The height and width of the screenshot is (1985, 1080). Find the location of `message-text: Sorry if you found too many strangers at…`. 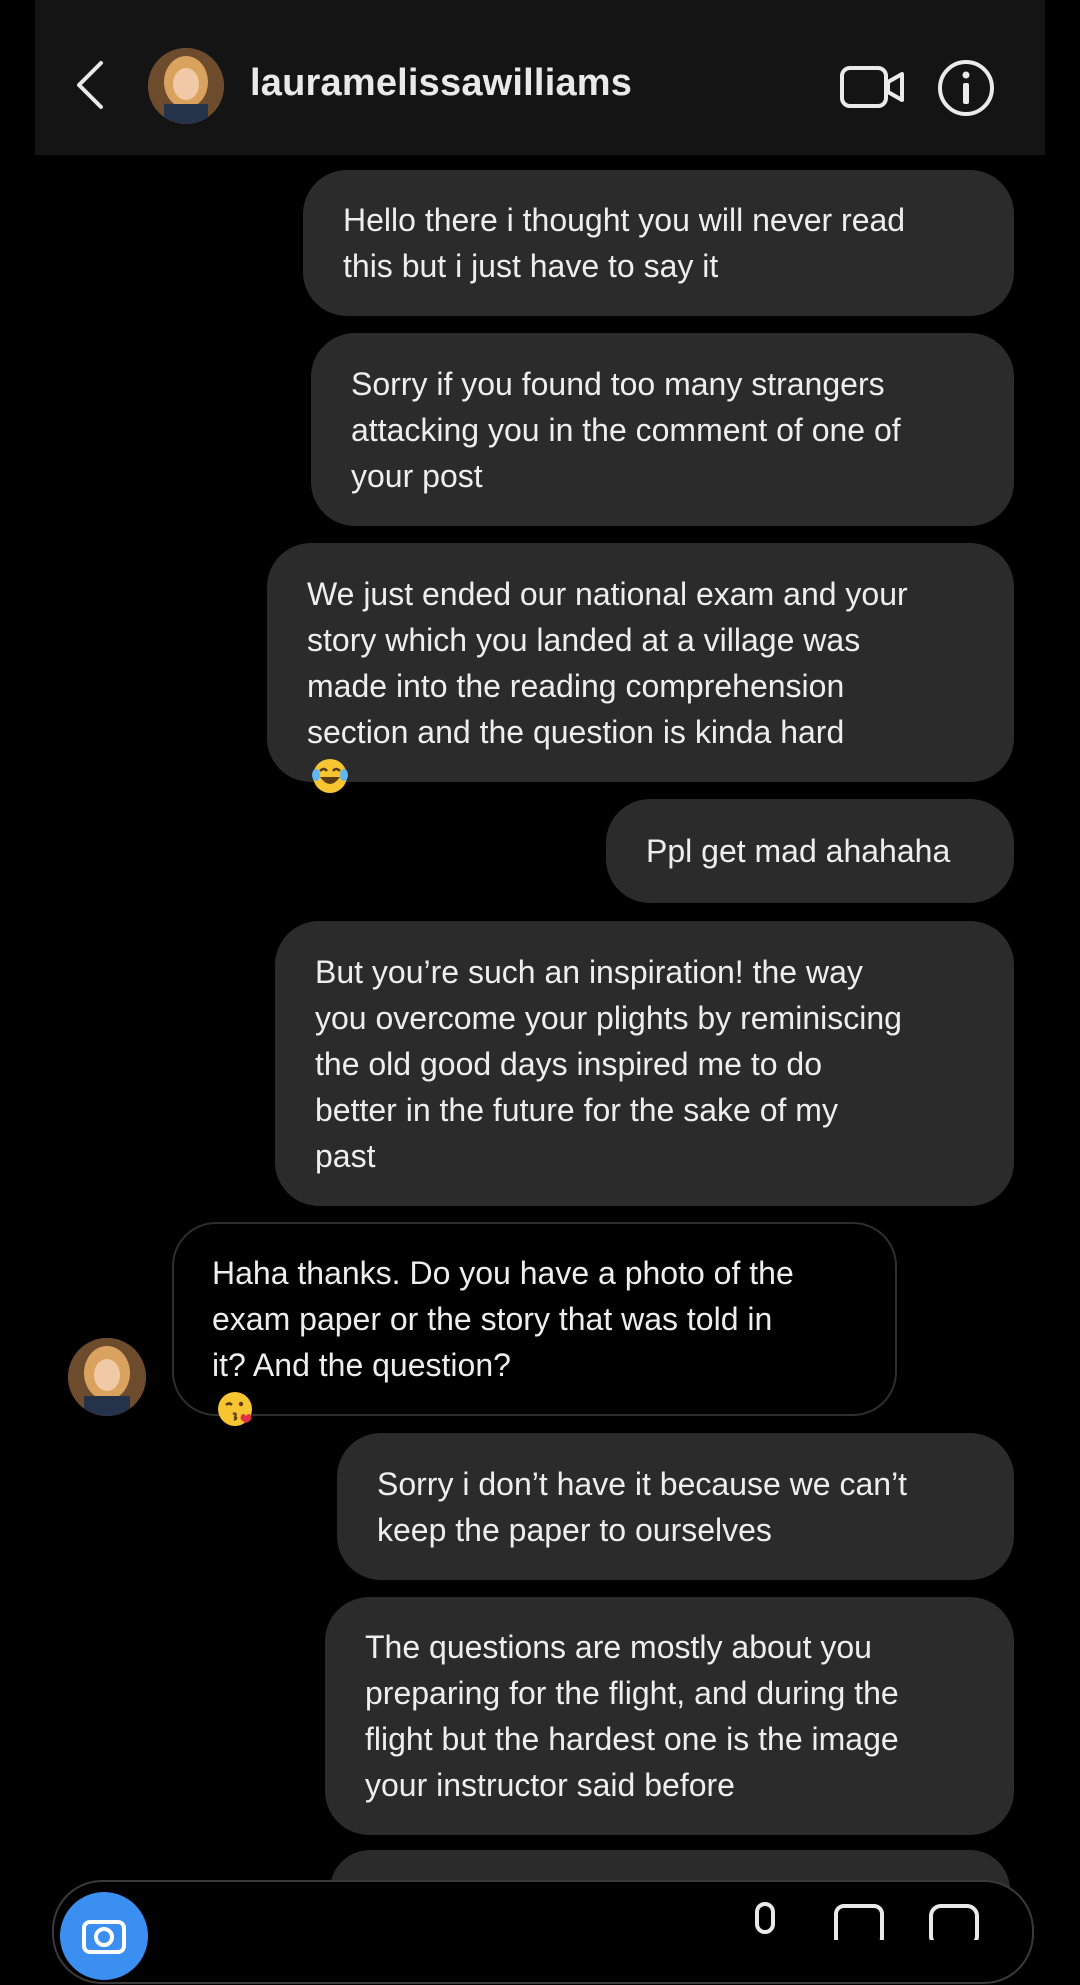

message-text: Sorry if you found too many strangers at… is located at coordinates (626, 429).